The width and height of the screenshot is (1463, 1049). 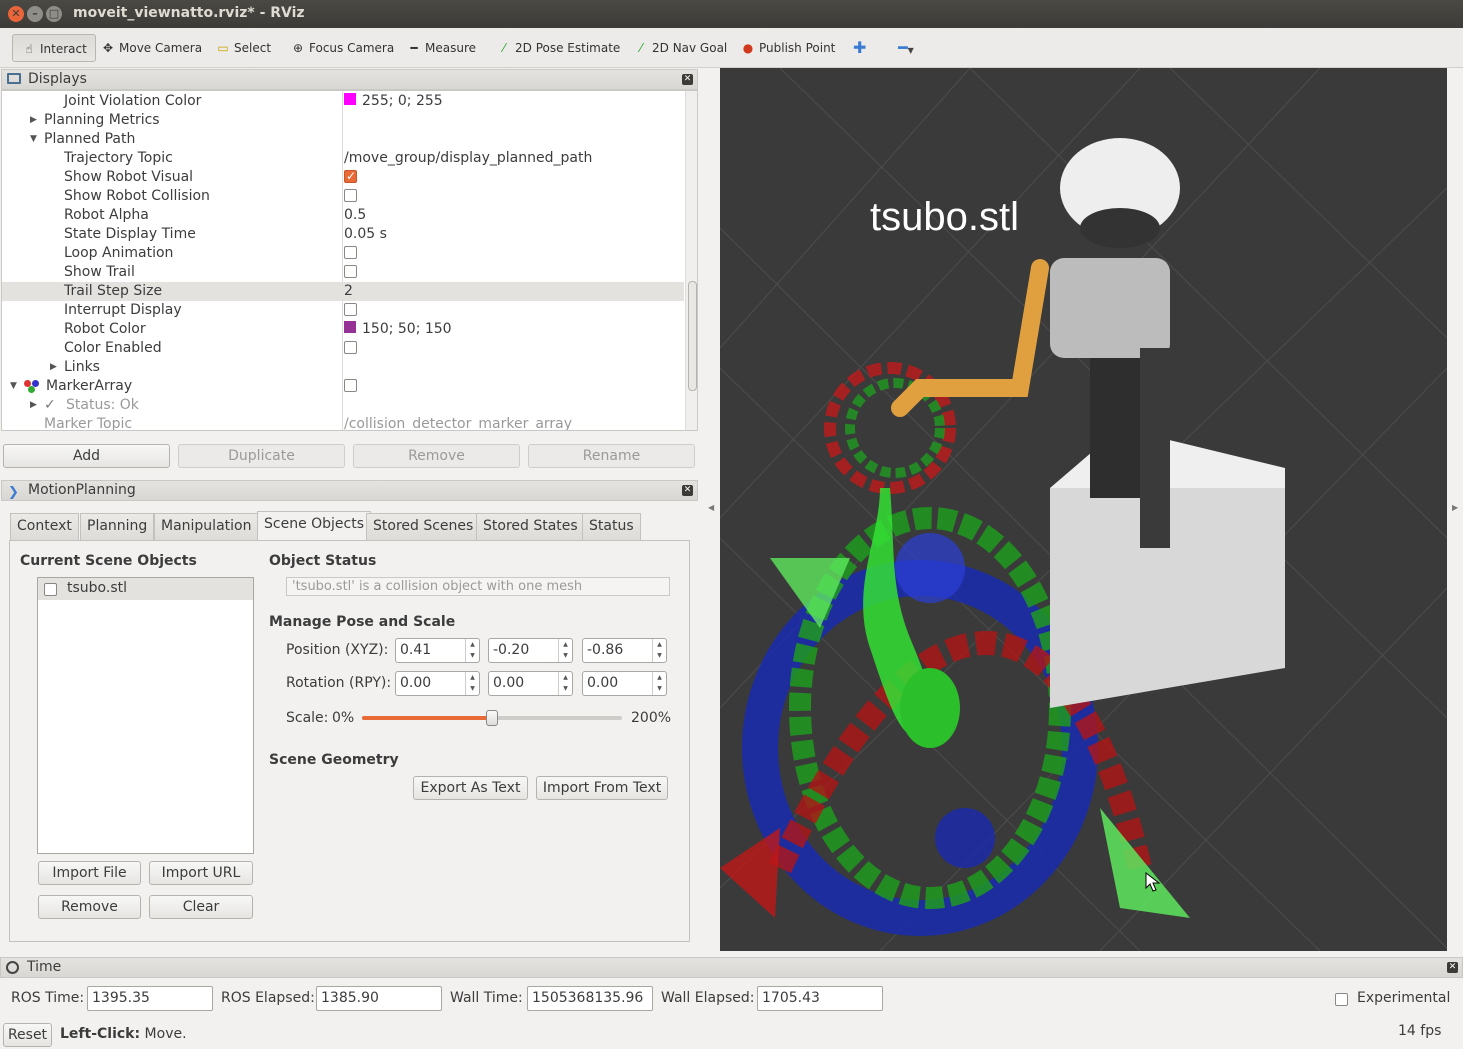 What do you see at coordinates (343, 234) in the screenshot?
I see `tree-row: State Display Time 0.05 s` at bounding box center [343, 234].